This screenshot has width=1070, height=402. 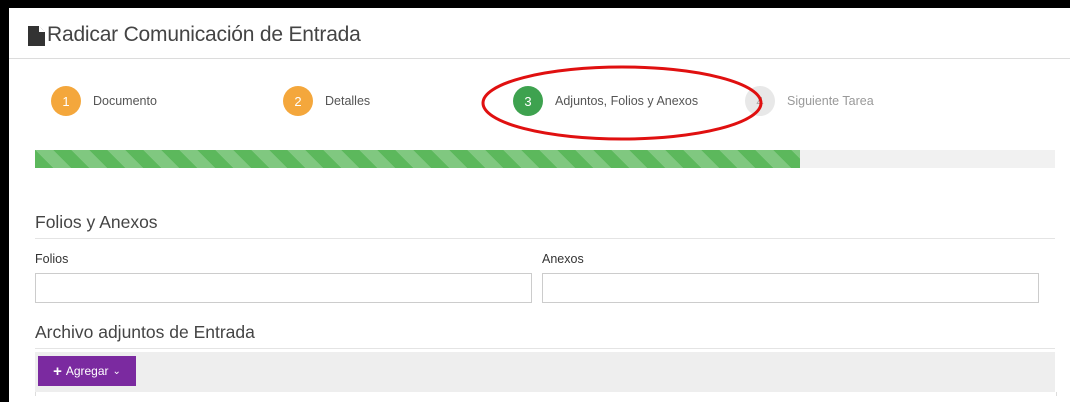 I want to click on wizard-step-documento: 1 Documento, so click(x=104, y=101).